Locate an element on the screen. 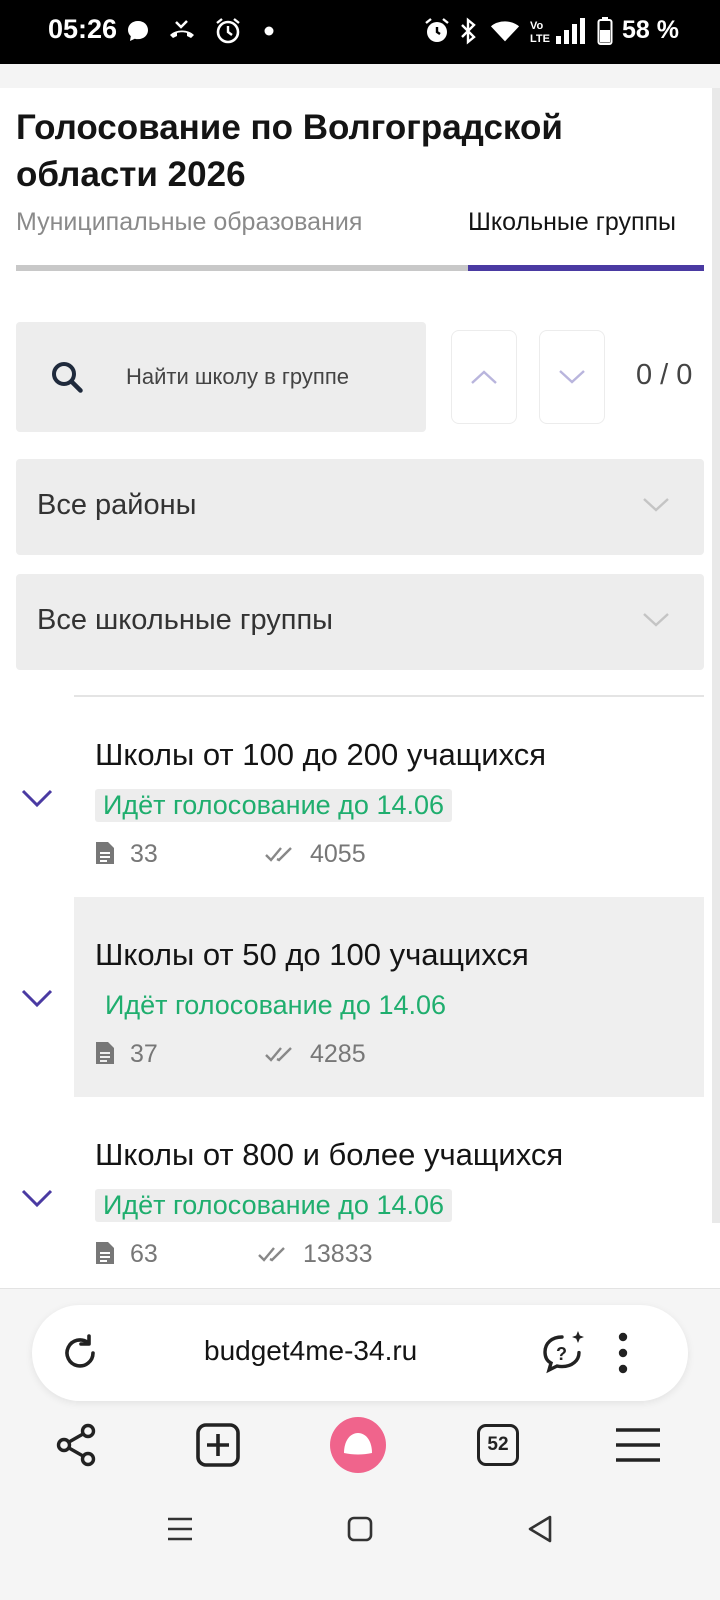 Image resolution: width=720 pixels, height=1600 pixels. search-box is located at coordinates (221, 377).